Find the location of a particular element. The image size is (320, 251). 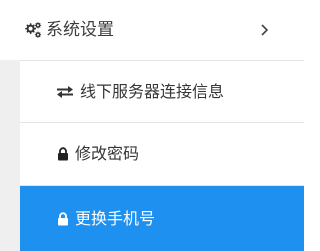

submenu-item-label: 线下服务器连接信息 is located at coordinates (152, 91).